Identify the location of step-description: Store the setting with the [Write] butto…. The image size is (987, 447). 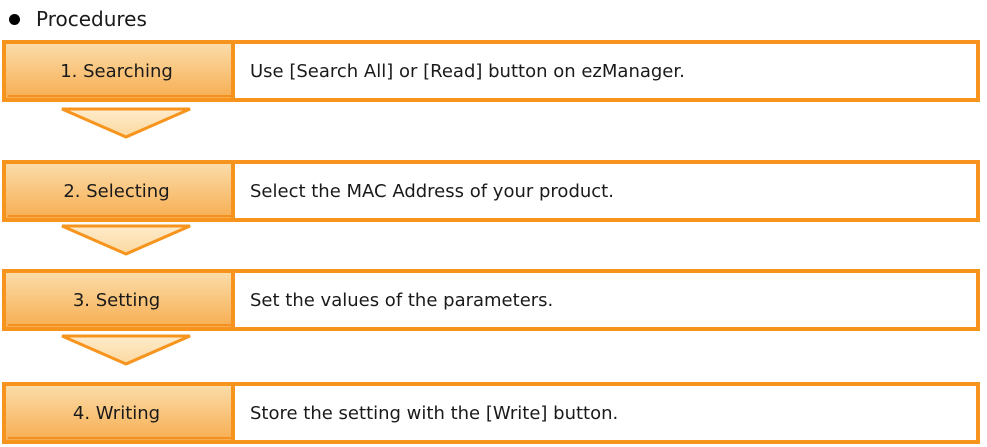
(434, 413).